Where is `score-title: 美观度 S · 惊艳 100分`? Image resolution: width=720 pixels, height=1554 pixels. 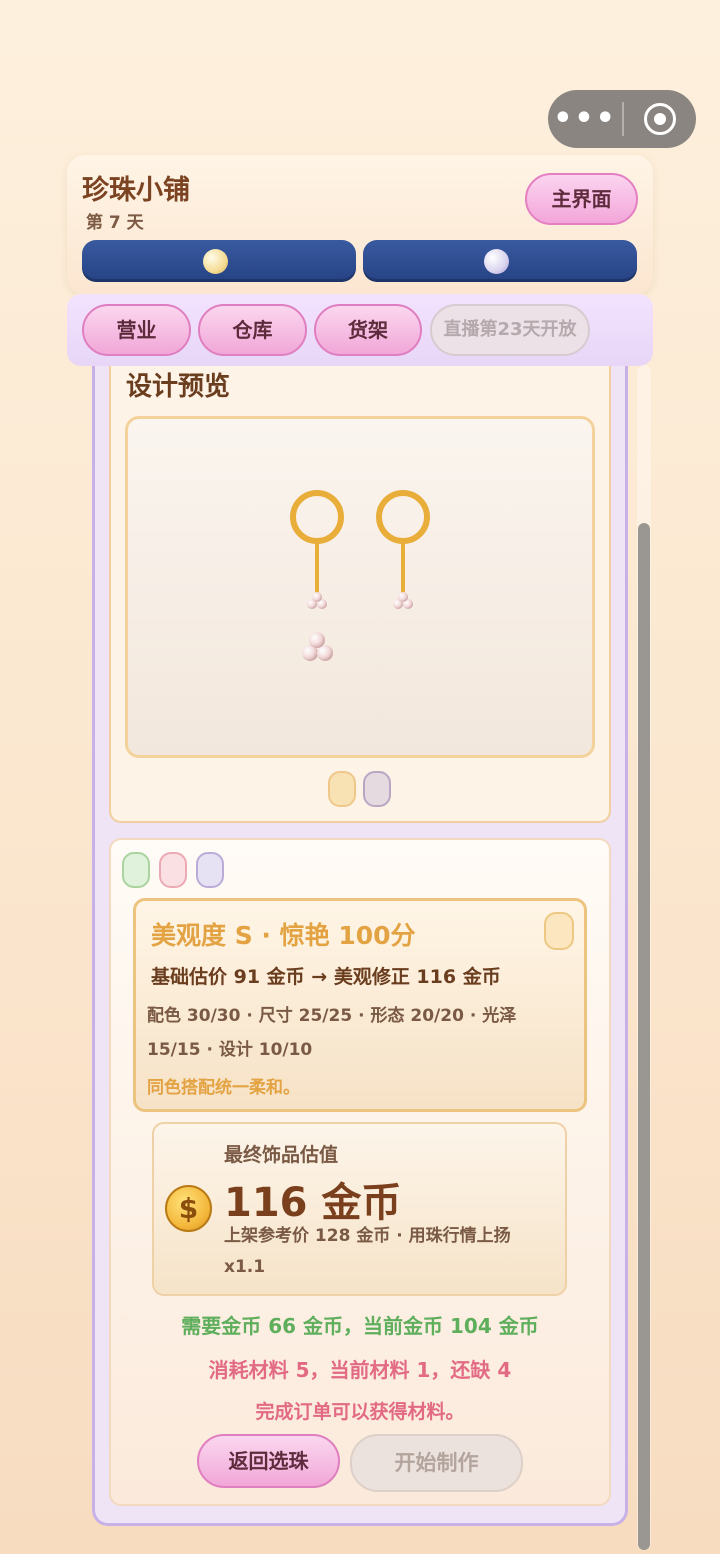
score-title: 美观度 S · 惊艳 100分 is located at coordinates (283, 935).